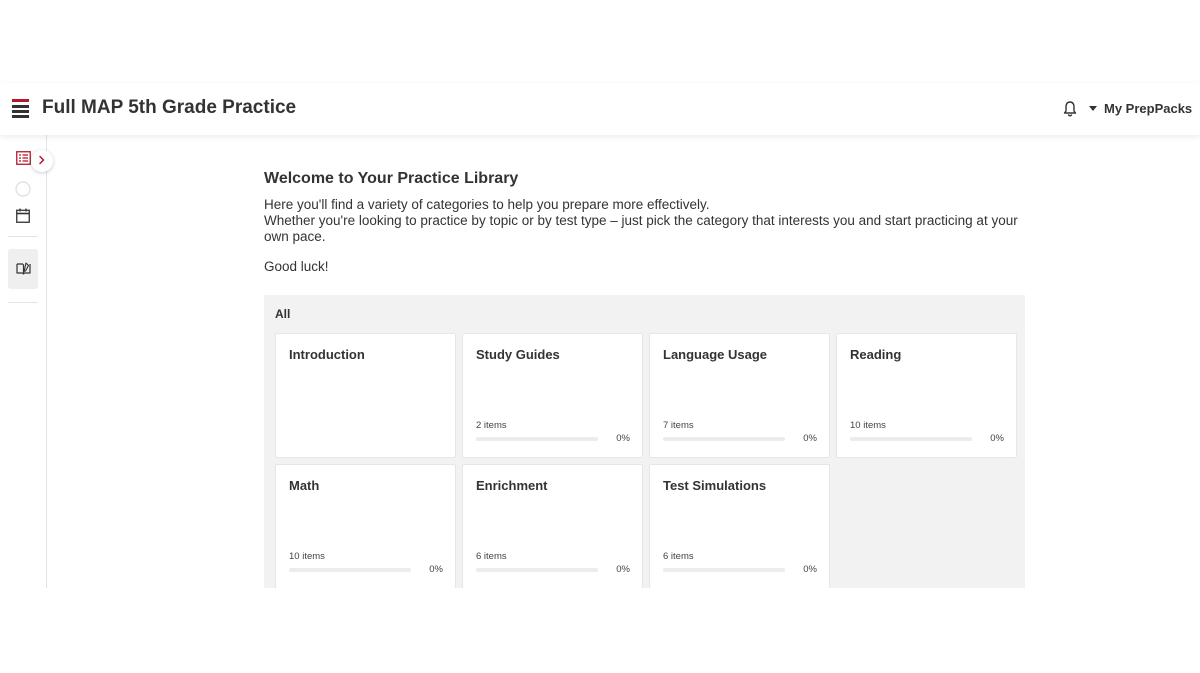 This screenshot has height=673, width=1200. I want to click on menu-icon, so click(21, 109).